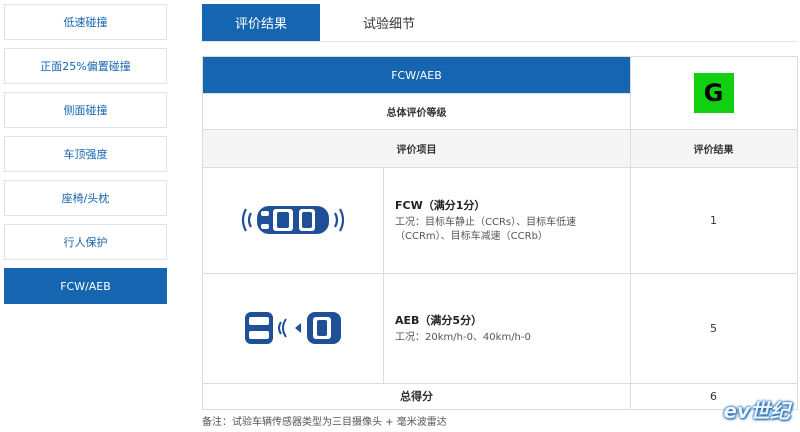  What do you see at coordinates (85, 22) in the screenshot?
I see `sidebar-item-low-speed-crash: 低速碰撞` at bounding box center [85, 22].